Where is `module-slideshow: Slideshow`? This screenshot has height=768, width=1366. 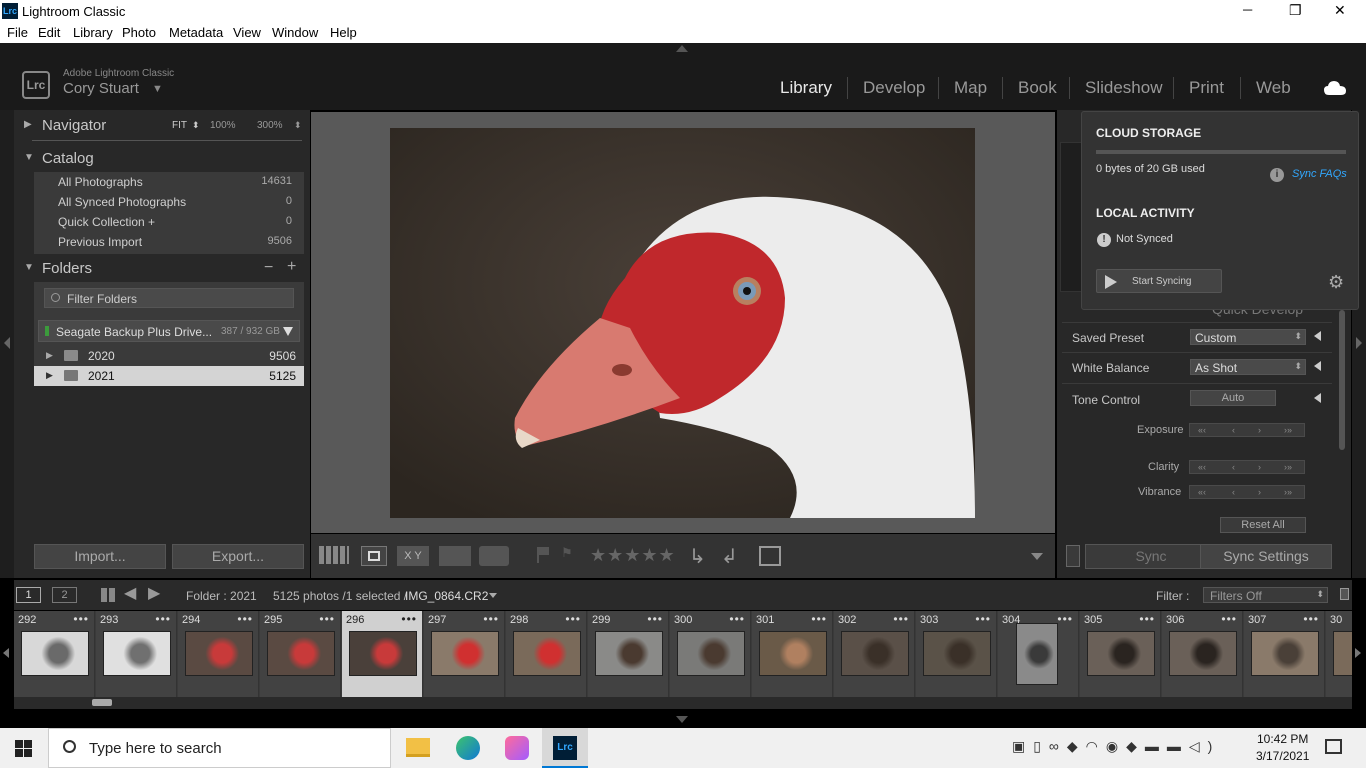 module-slideshow: Slideshow is located at coordinates (1124, 88).